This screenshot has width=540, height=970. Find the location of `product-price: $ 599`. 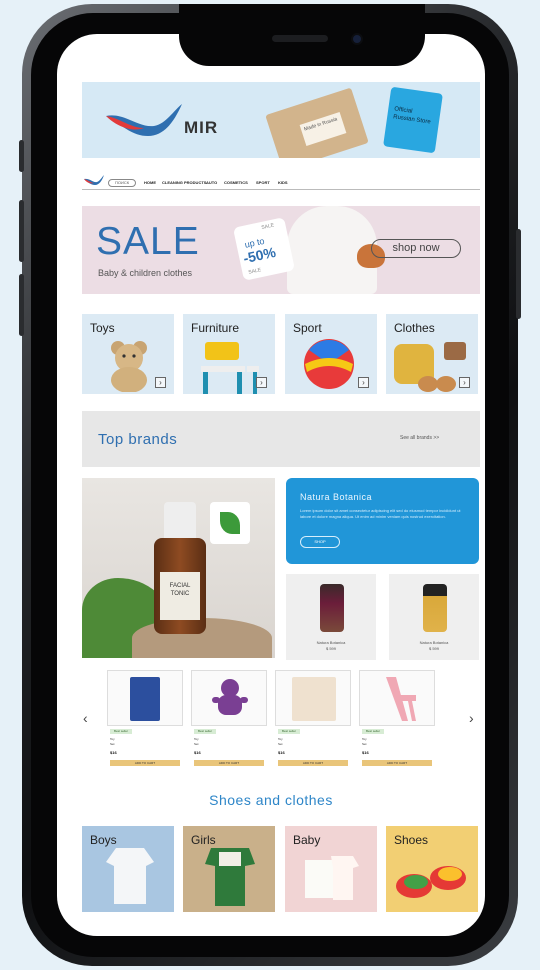

product-price: $ 599 is located at coordinates (330, 648).